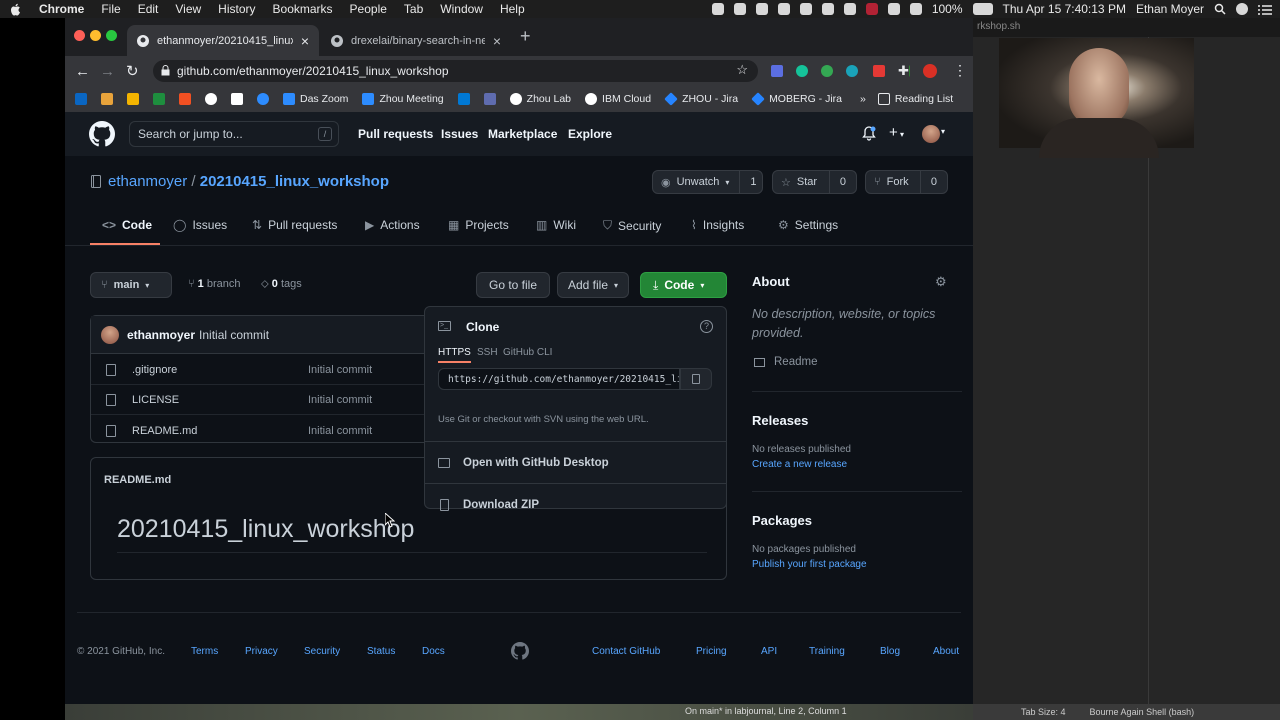  Describe the element at coordinates (461, 9) in the screenshot. I see `menu-window: Window` at that location.